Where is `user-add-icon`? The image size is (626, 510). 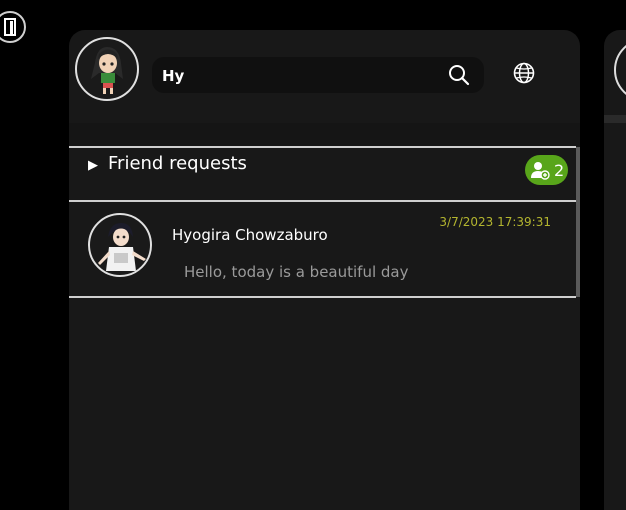
user-add-icon is located at coordinates (540, 170).